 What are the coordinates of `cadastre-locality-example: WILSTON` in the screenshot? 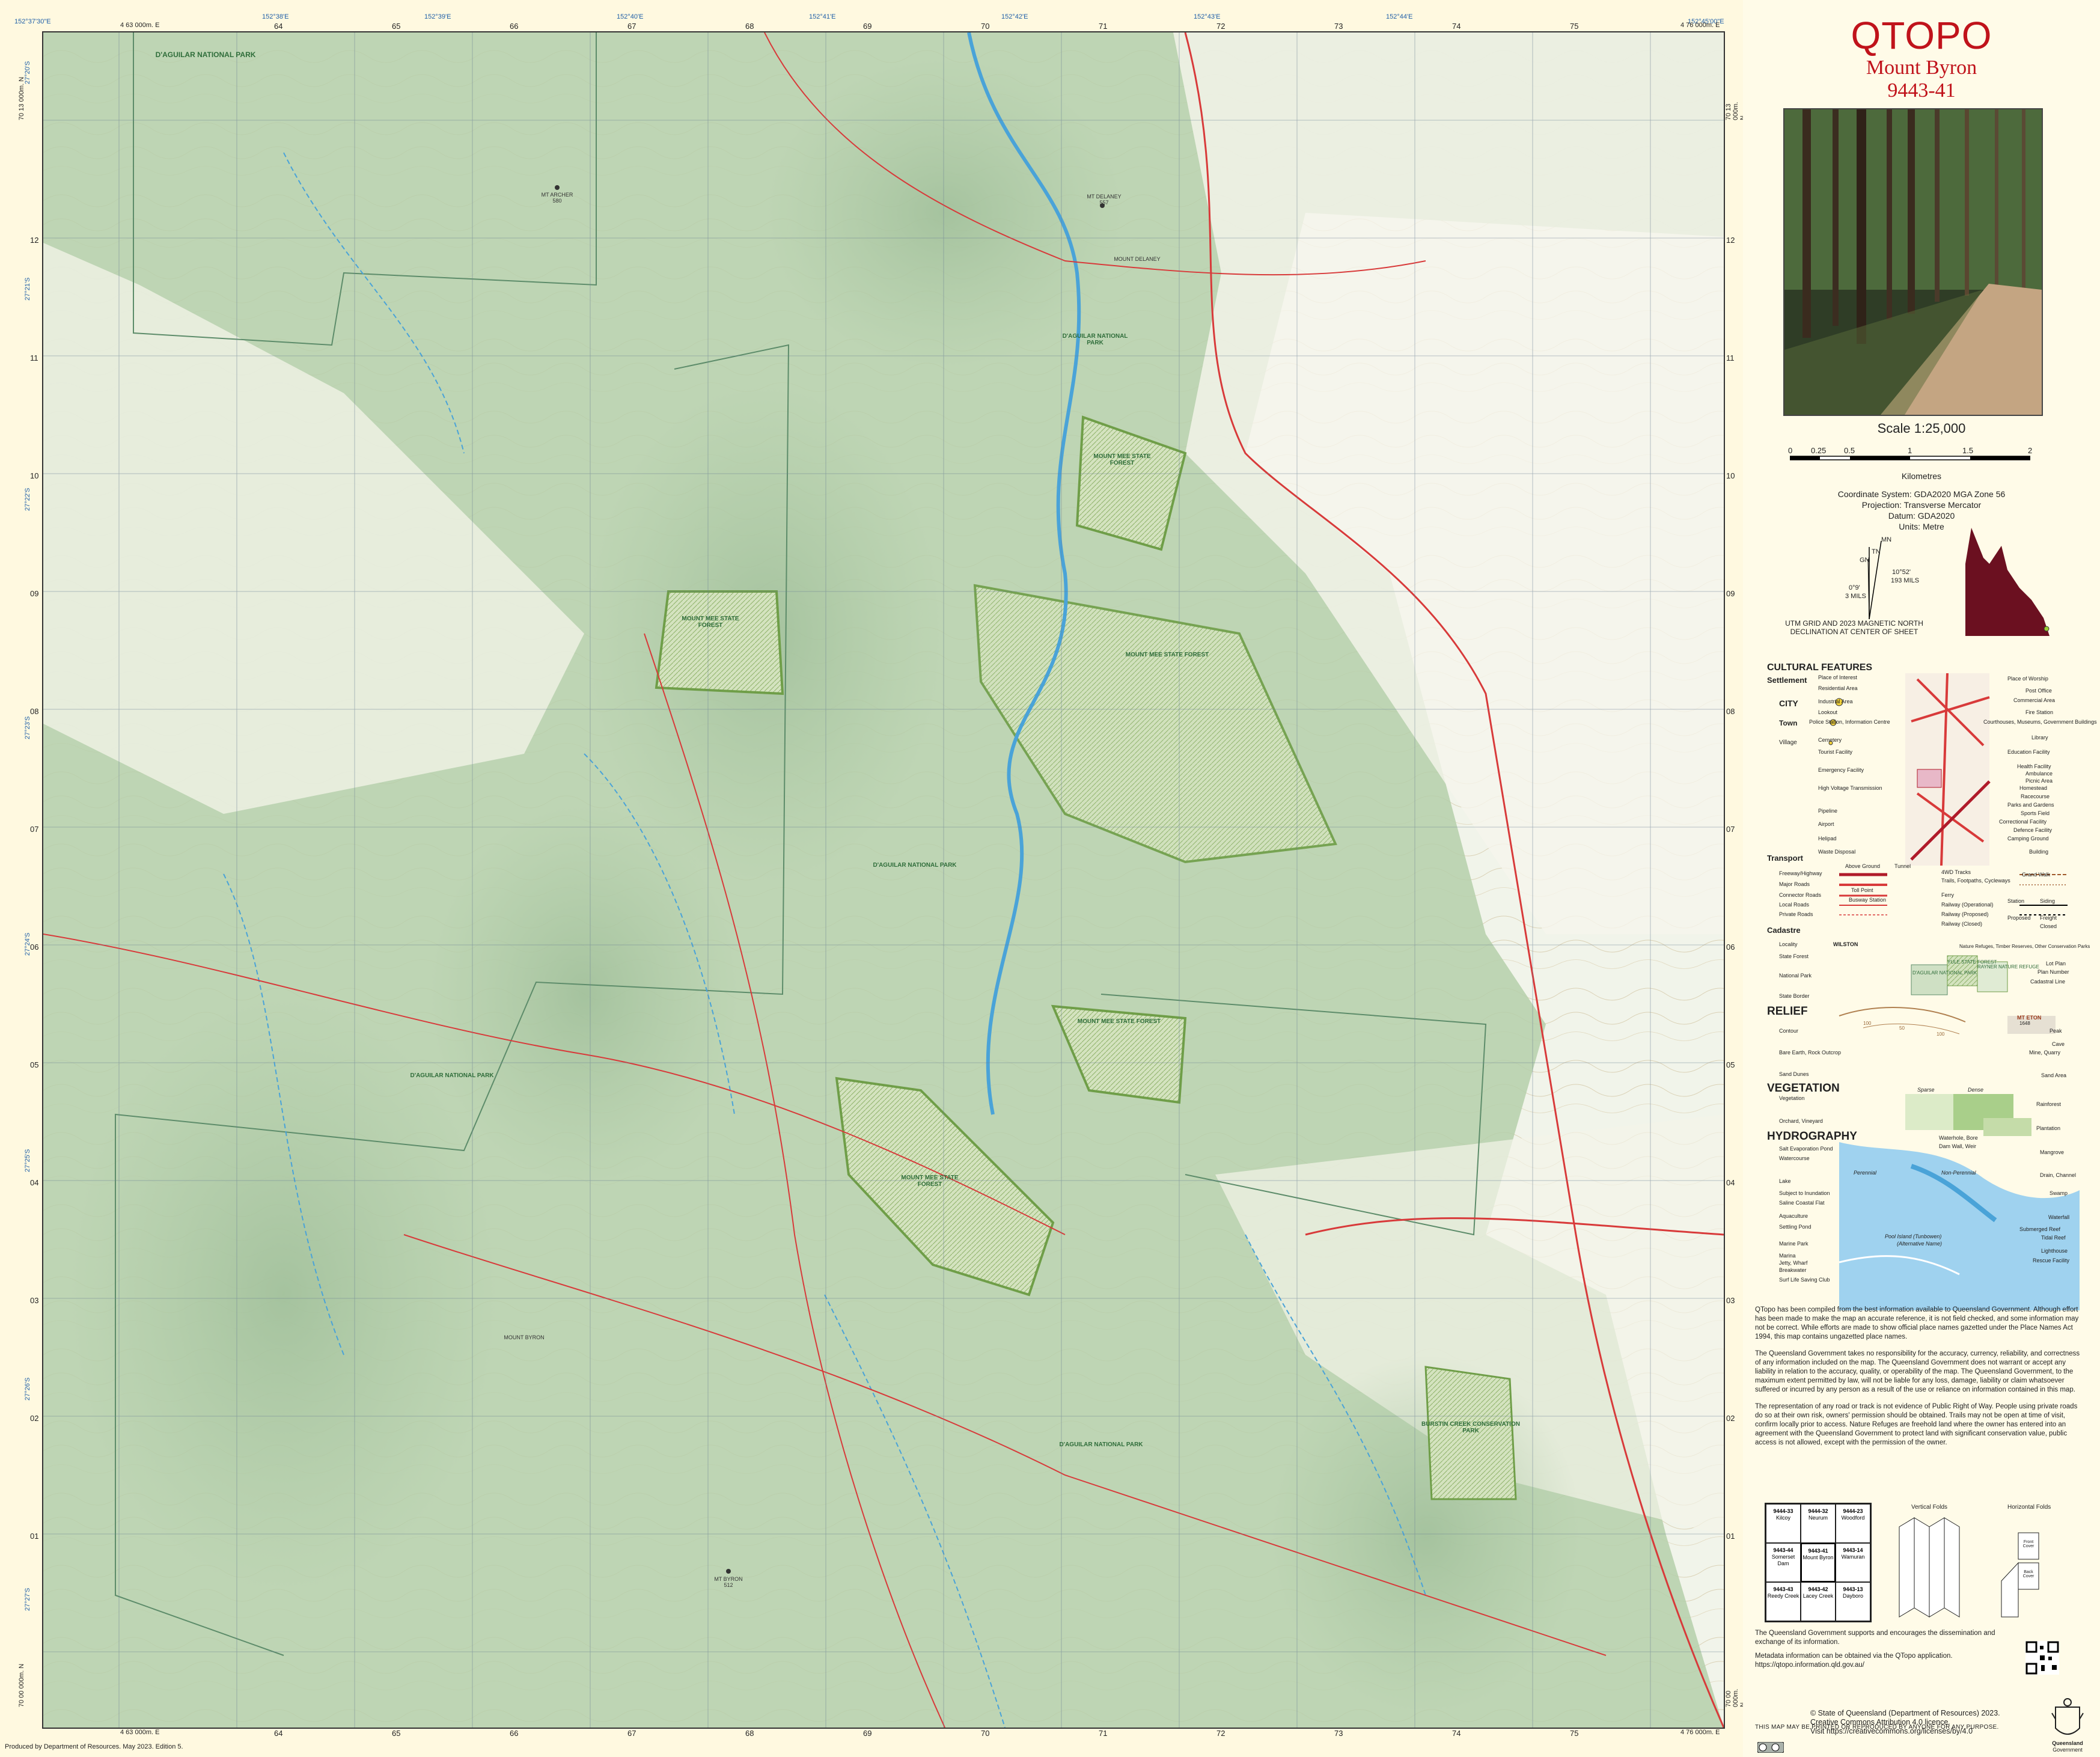 It's located at (1845, 944).